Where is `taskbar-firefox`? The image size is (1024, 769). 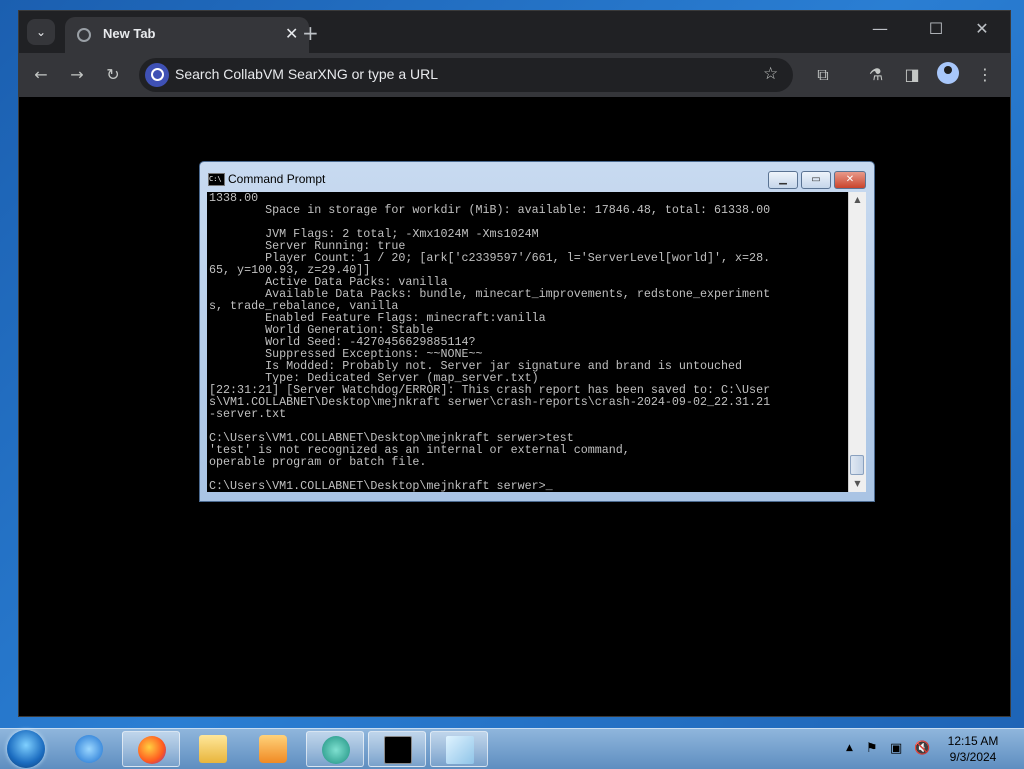 taskbar-firefox is located at coordinates (151, 749).